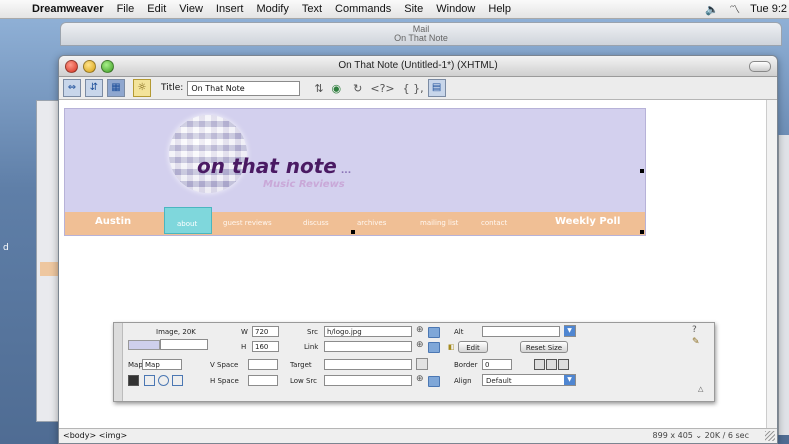 Image resolution: width=789 pixels, height=444 pixels. What do you see at coordinates (230, 9) in the screenshot?
I see `menu-insert: Insert` at bounding box center [230, 9].